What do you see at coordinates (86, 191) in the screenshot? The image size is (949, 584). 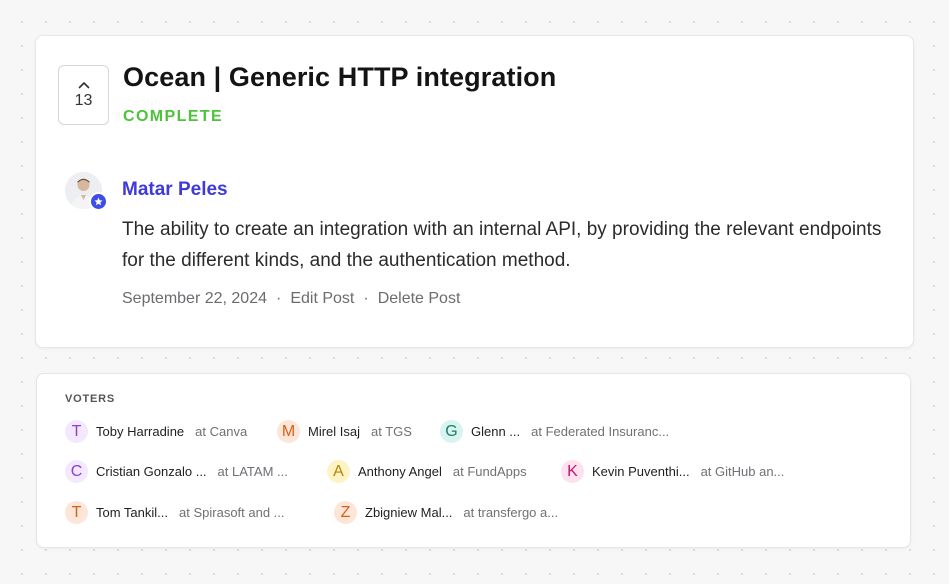 I see `author-avatar` at bounding box center [86, 191].